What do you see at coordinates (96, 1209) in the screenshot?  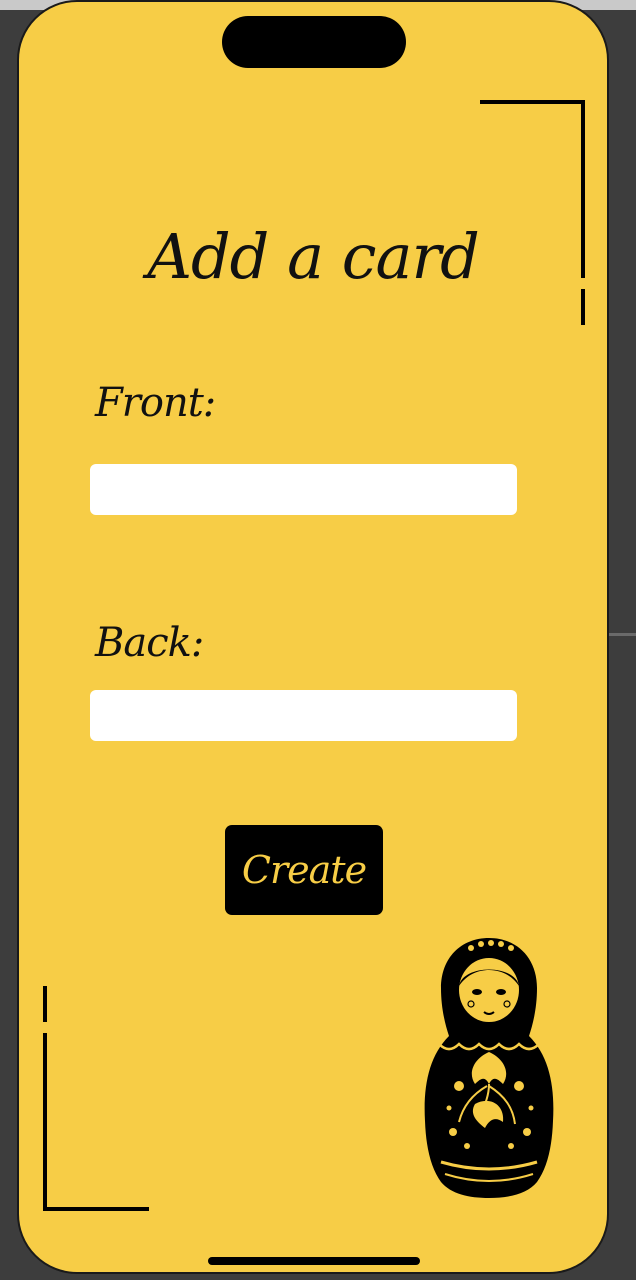 I see `corner-bracket-bottom-horizontal` at bounding box center [96, 1209].